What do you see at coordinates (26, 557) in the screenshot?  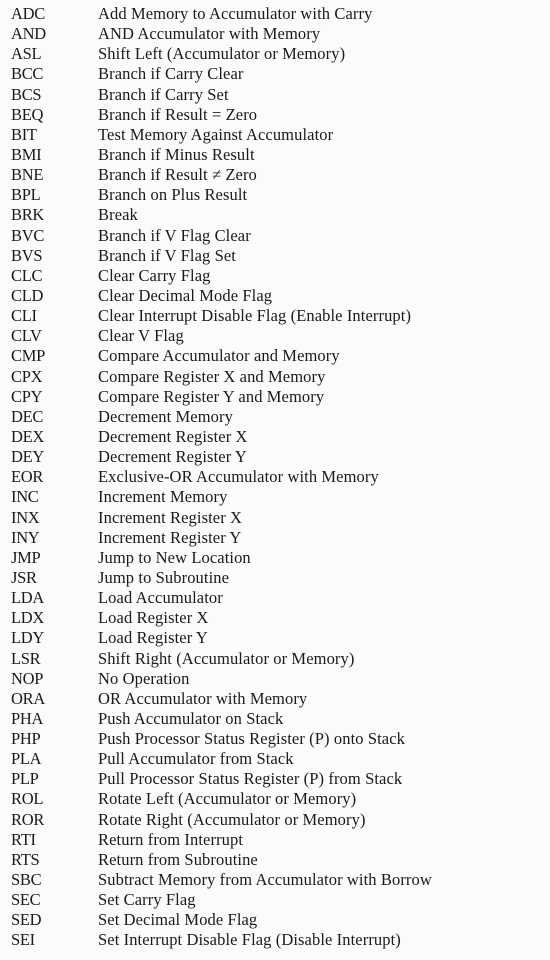 I see `mnemonic: JMP` at bounding box center [26, 557].